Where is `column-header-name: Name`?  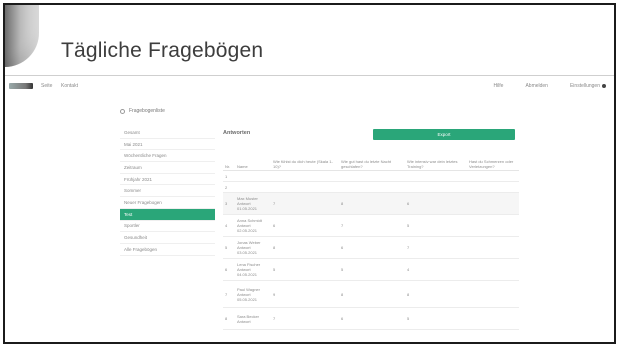 column-header-name: Name is located at coordinates (253, 158).